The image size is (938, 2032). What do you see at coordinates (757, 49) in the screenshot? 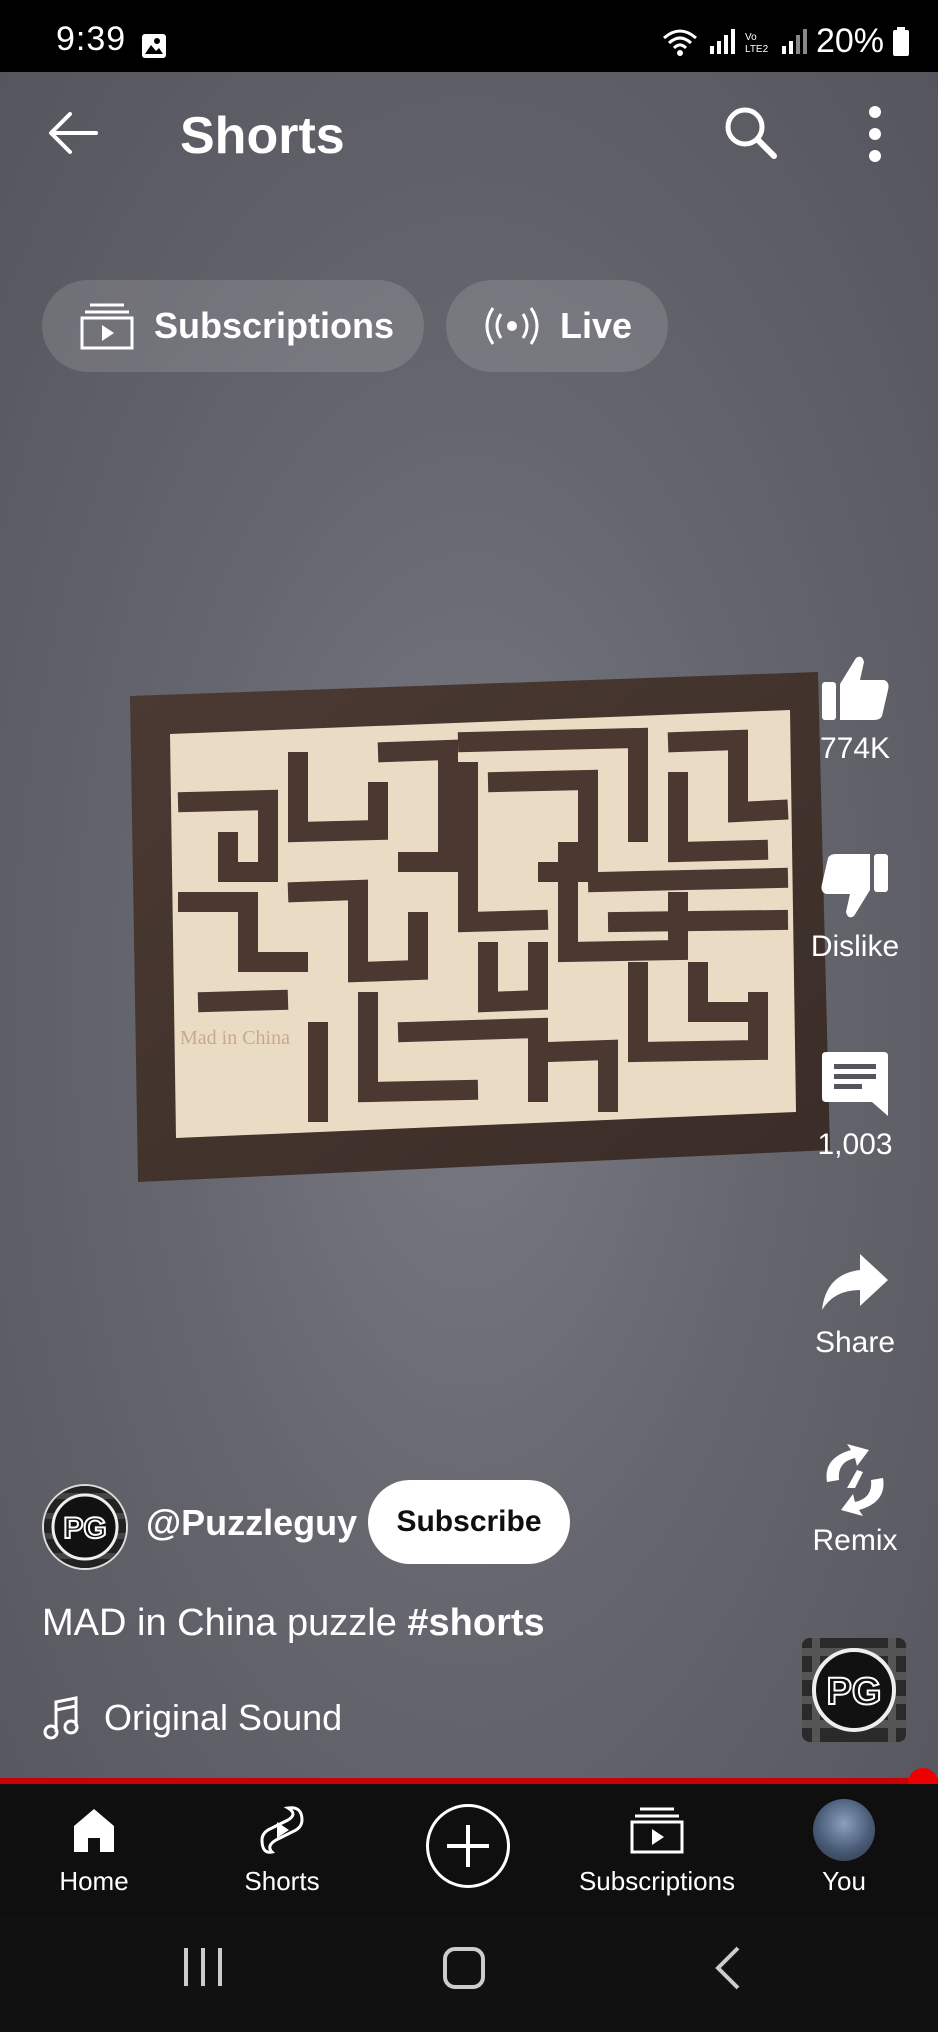
I see `svg-text: LTE2` at bounding box center [757, 49].